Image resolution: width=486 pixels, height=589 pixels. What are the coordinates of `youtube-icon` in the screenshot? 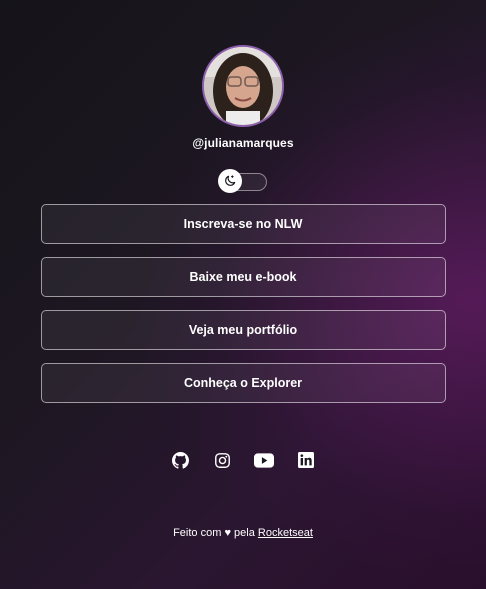 It's located at (264, 460).